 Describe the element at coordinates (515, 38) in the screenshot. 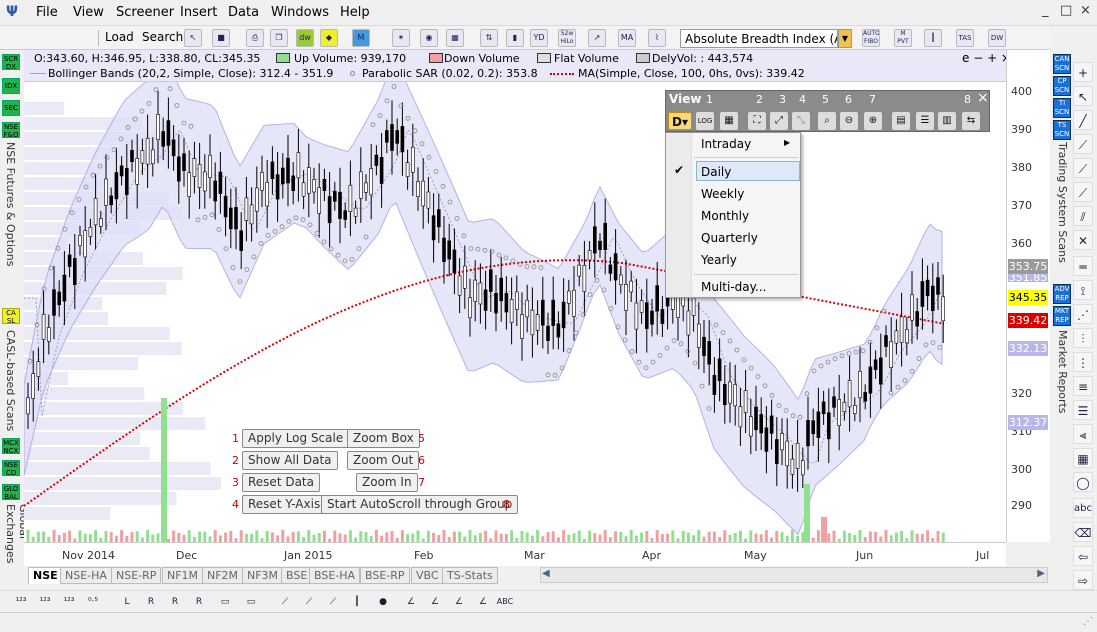

I see `volume-icon: ▮` at that location.